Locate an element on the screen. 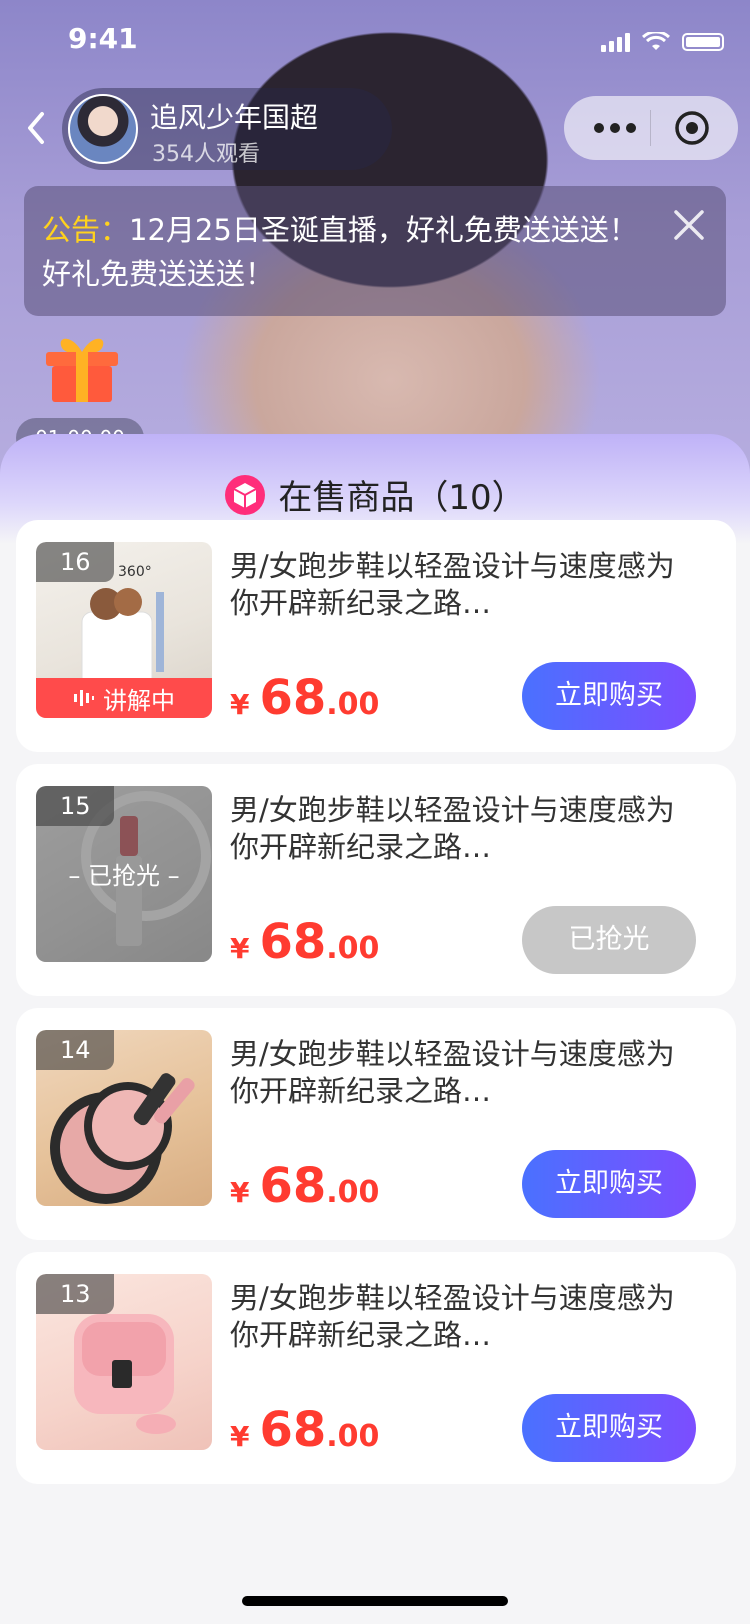  home-indicator is located at coordinates (375, 1601).